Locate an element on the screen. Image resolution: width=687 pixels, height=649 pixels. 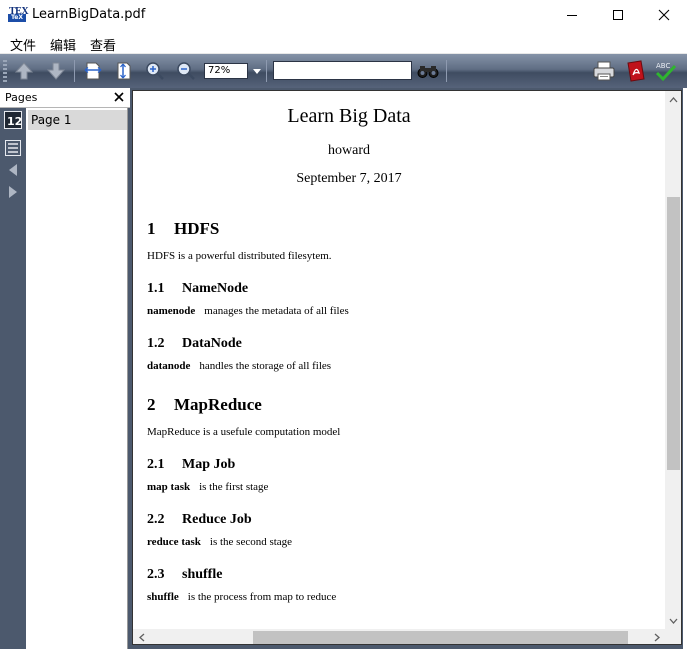
section-heading: 2 MapReduce is located at coordinates (204, 405).